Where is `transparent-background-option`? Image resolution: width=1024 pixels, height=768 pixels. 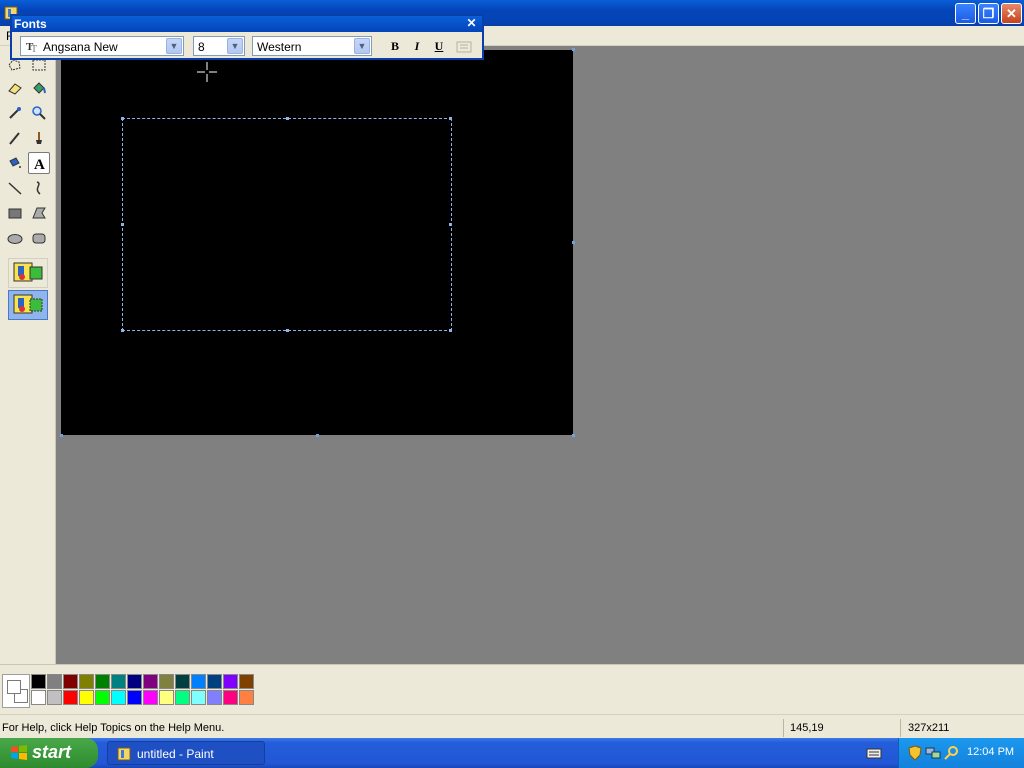
transparent-background-option is located at coordinates (28, 305).